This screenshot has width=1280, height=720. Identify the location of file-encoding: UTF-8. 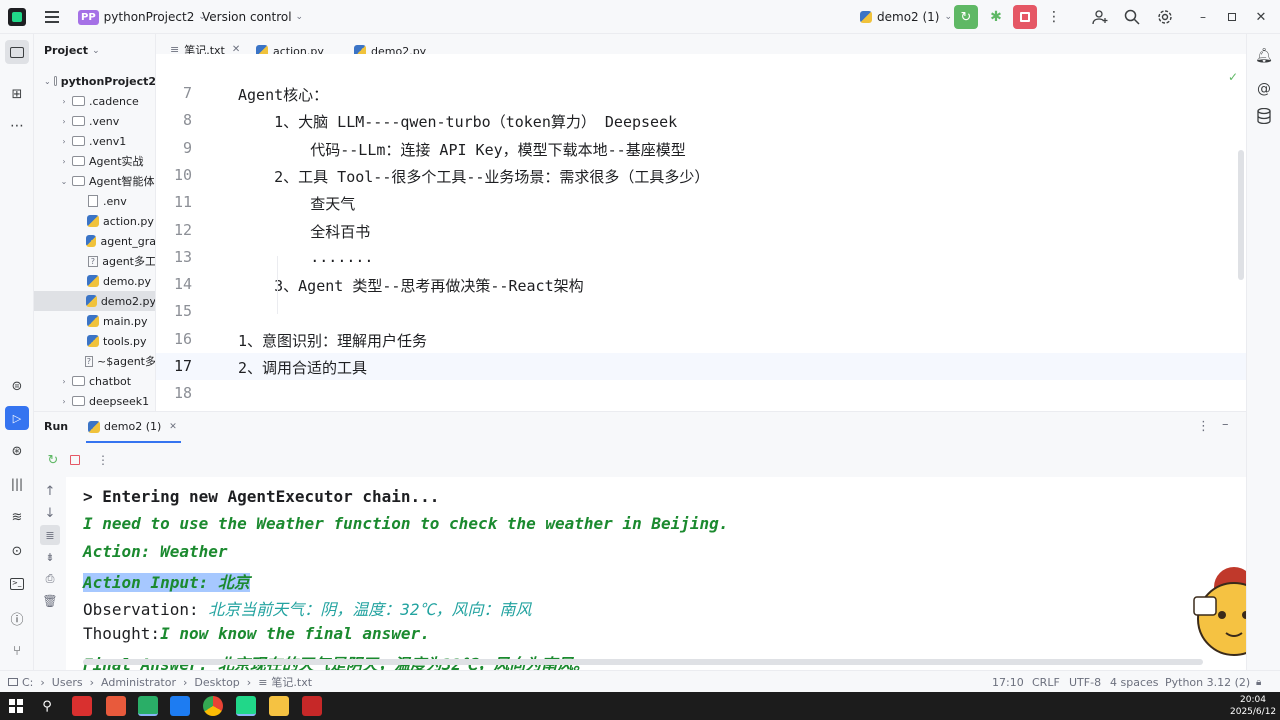
(1085, 682).